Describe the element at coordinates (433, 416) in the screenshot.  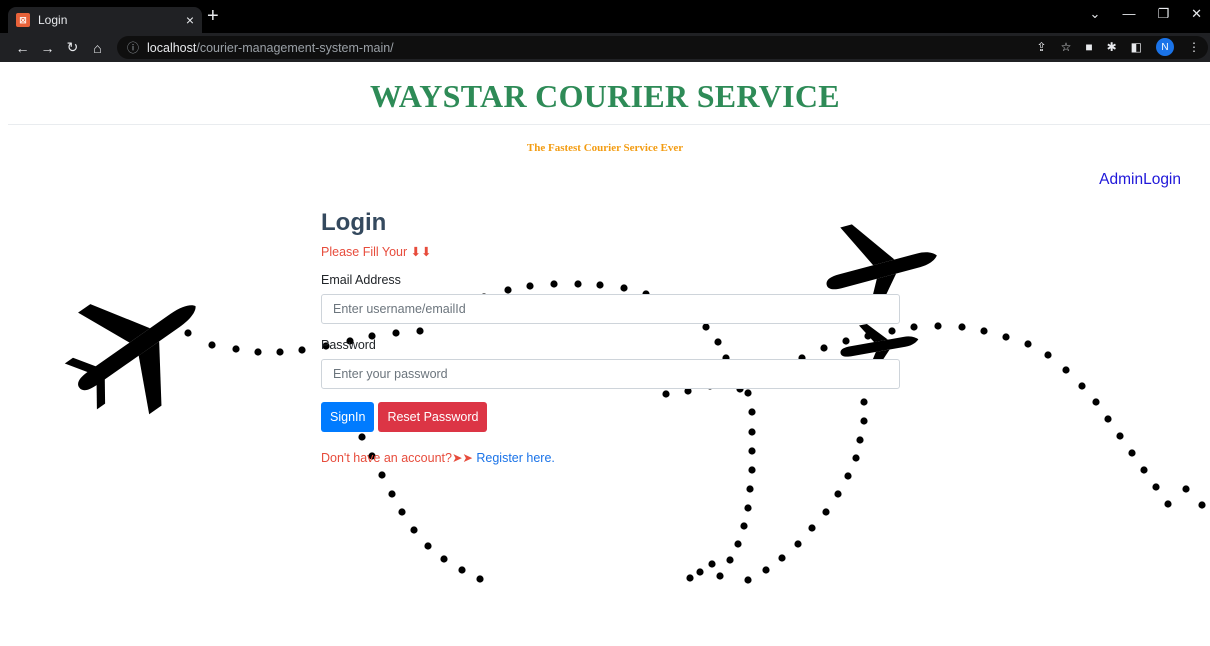
I see `reset-password-button: Reset Password` at that location.